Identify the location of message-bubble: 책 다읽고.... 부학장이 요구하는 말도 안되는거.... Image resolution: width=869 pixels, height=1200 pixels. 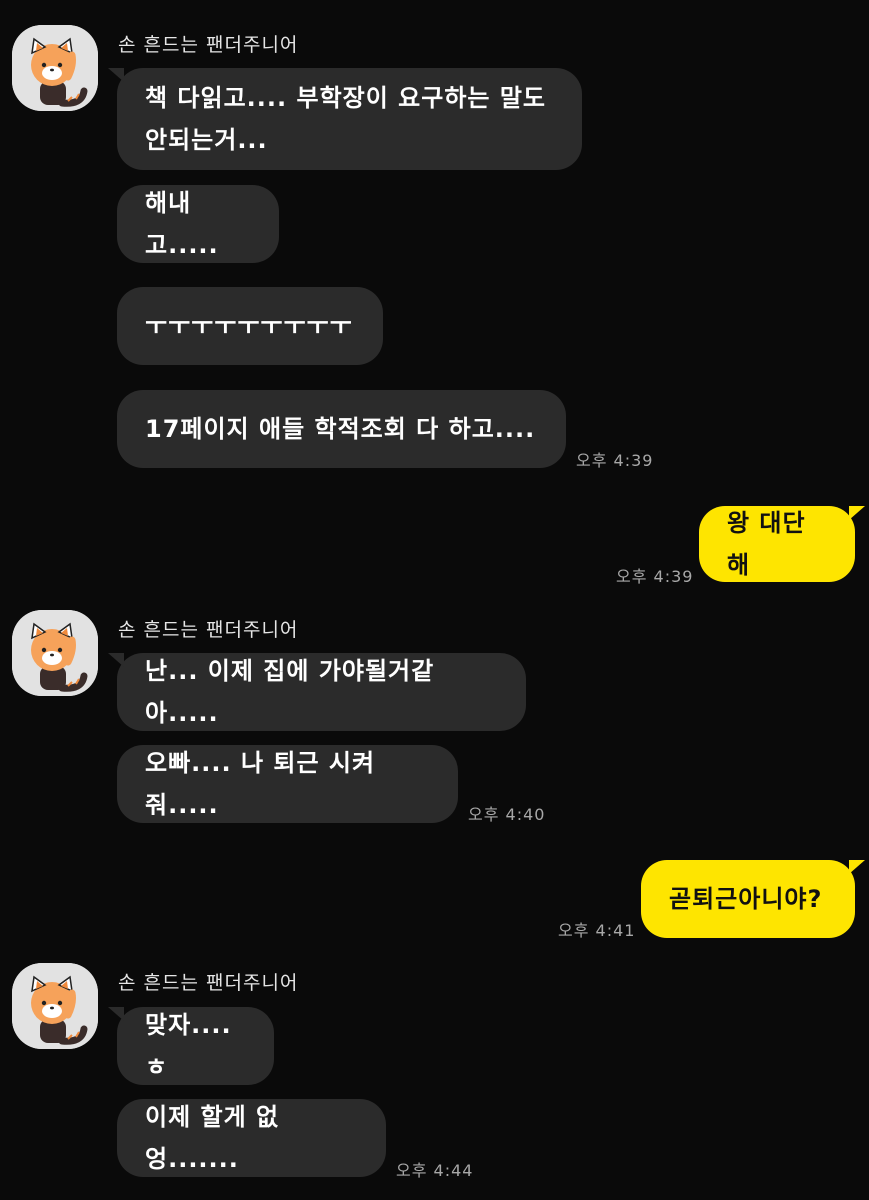
(345, 119).